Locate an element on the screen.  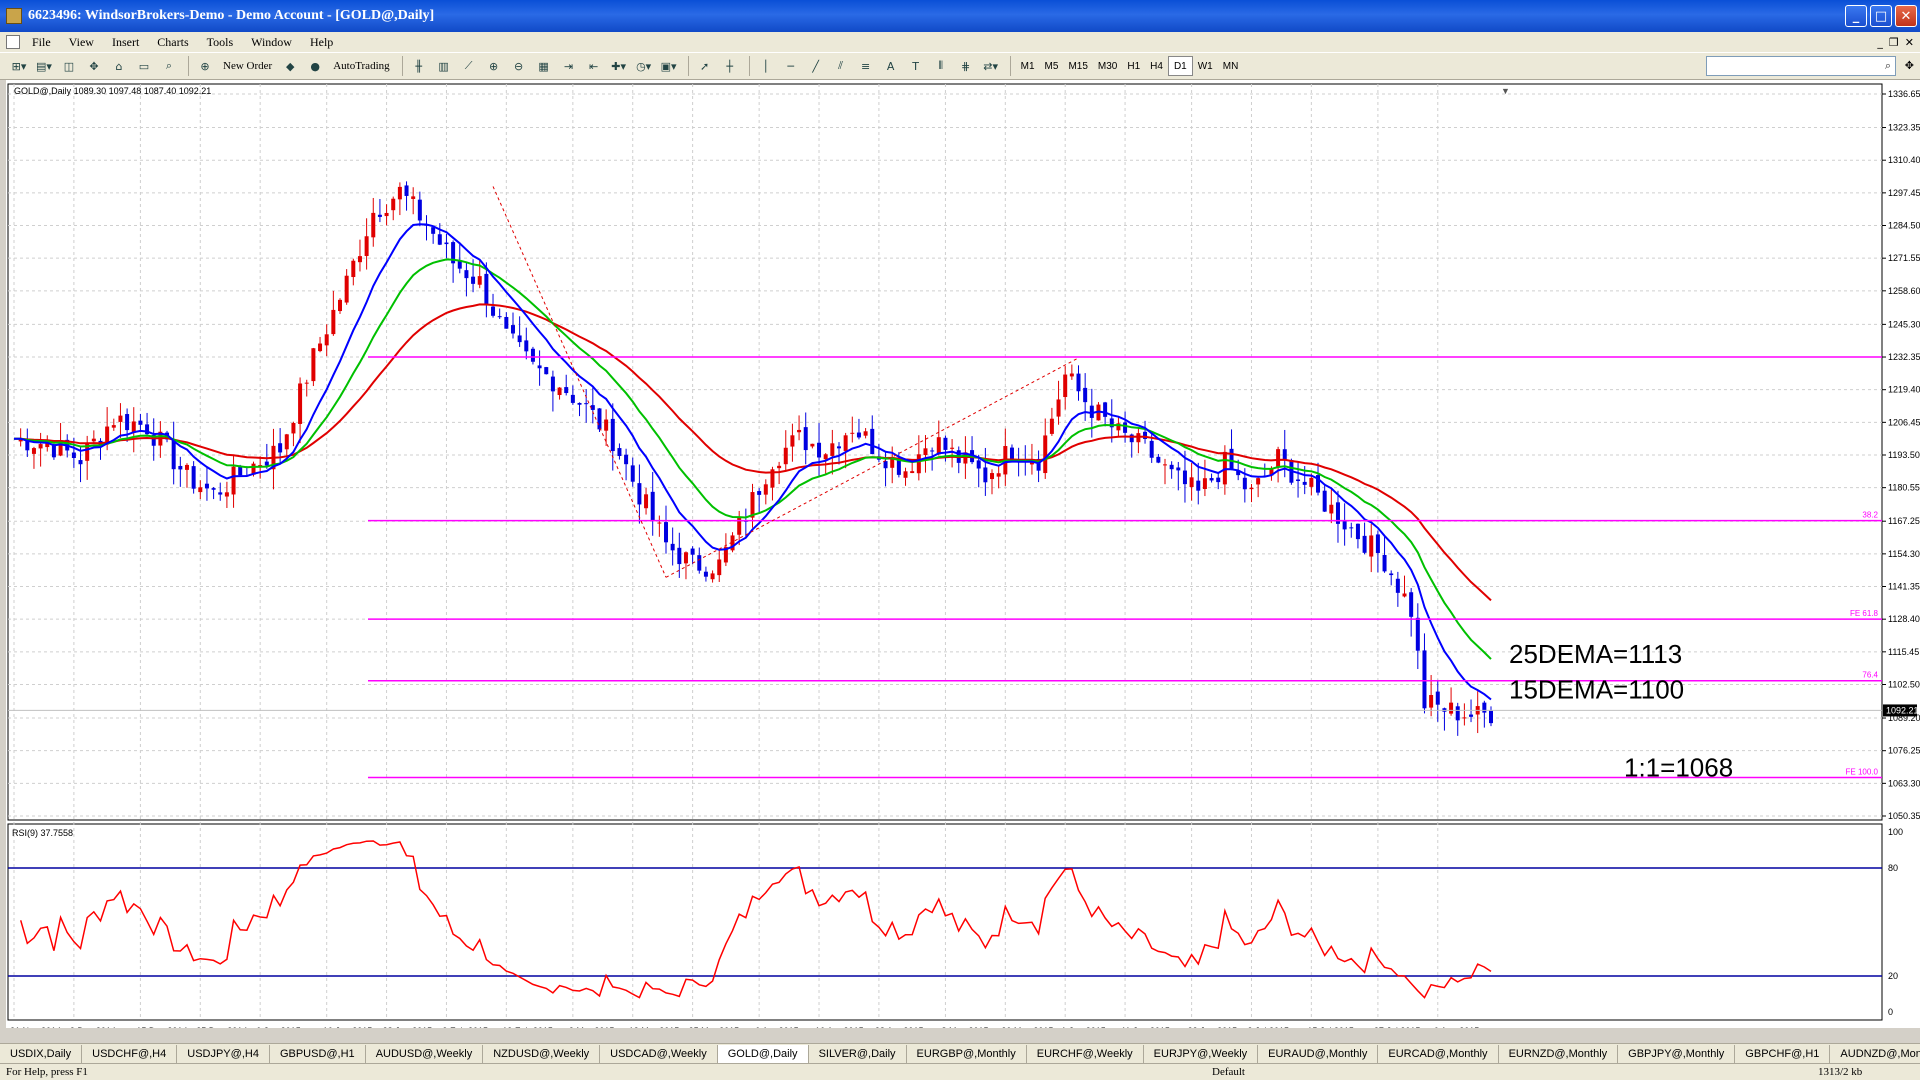
chart-tab: GBPCHF@,H1 is located at coordinates (1783, 1053).